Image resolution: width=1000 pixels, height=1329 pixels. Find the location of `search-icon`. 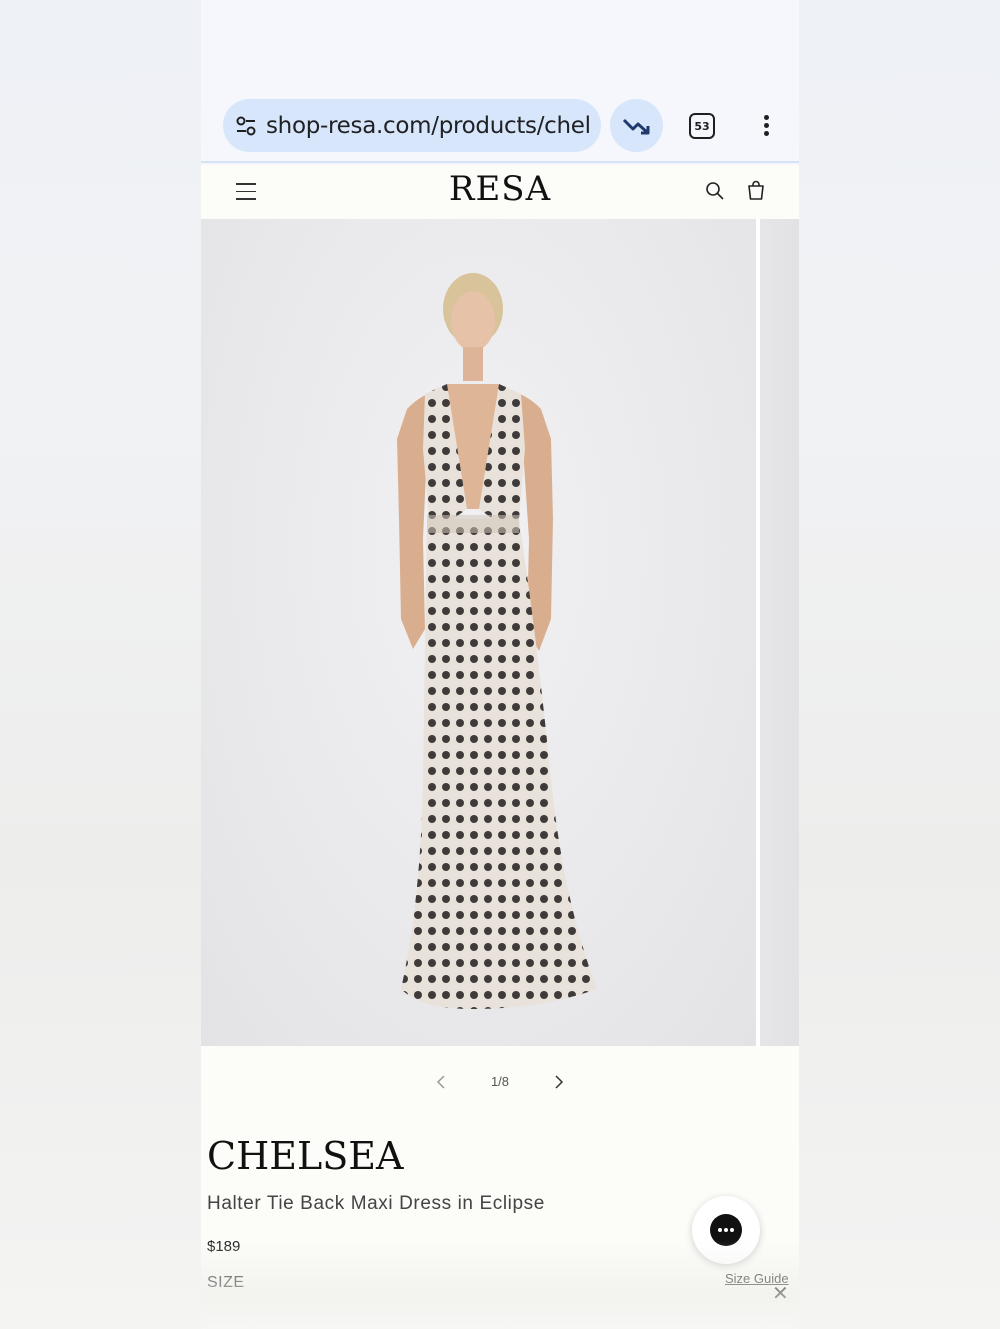

search-icon is located at coordinates (715, 191).